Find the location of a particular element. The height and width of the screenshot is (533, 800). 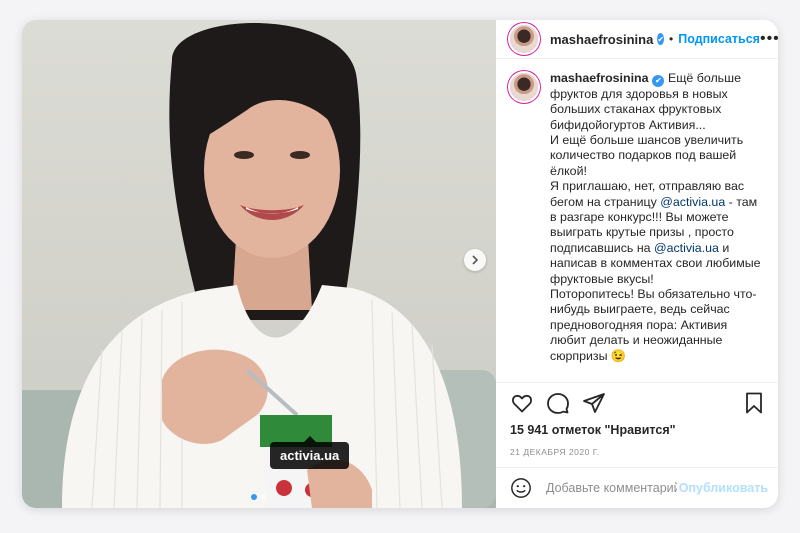

paper-plane-icon is located at coordinates (594, 403).